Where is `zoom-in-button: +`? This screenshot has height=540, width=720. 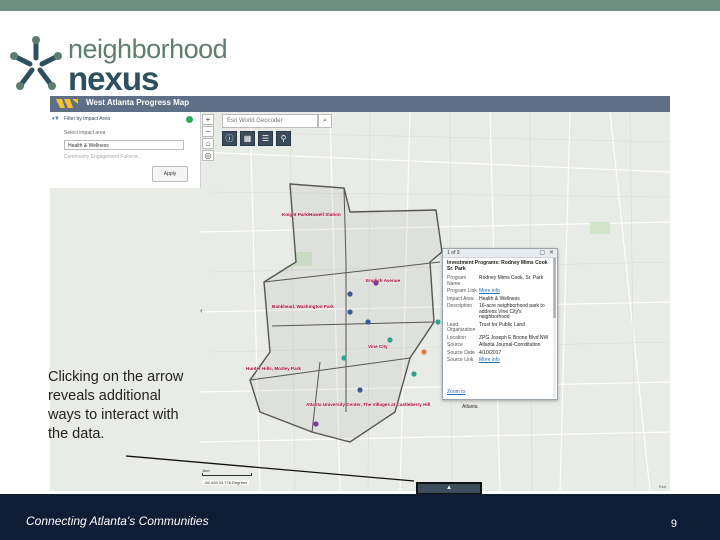
zoom-in-button: + is located at coordinates (208, 119).